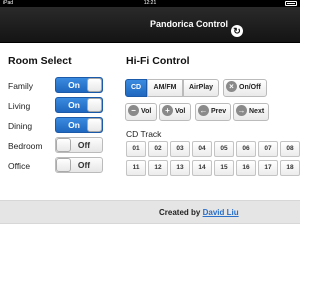 This screenshot has width=320, height=300. I want to click on footer-prefix: Created by, so click(180, 212).